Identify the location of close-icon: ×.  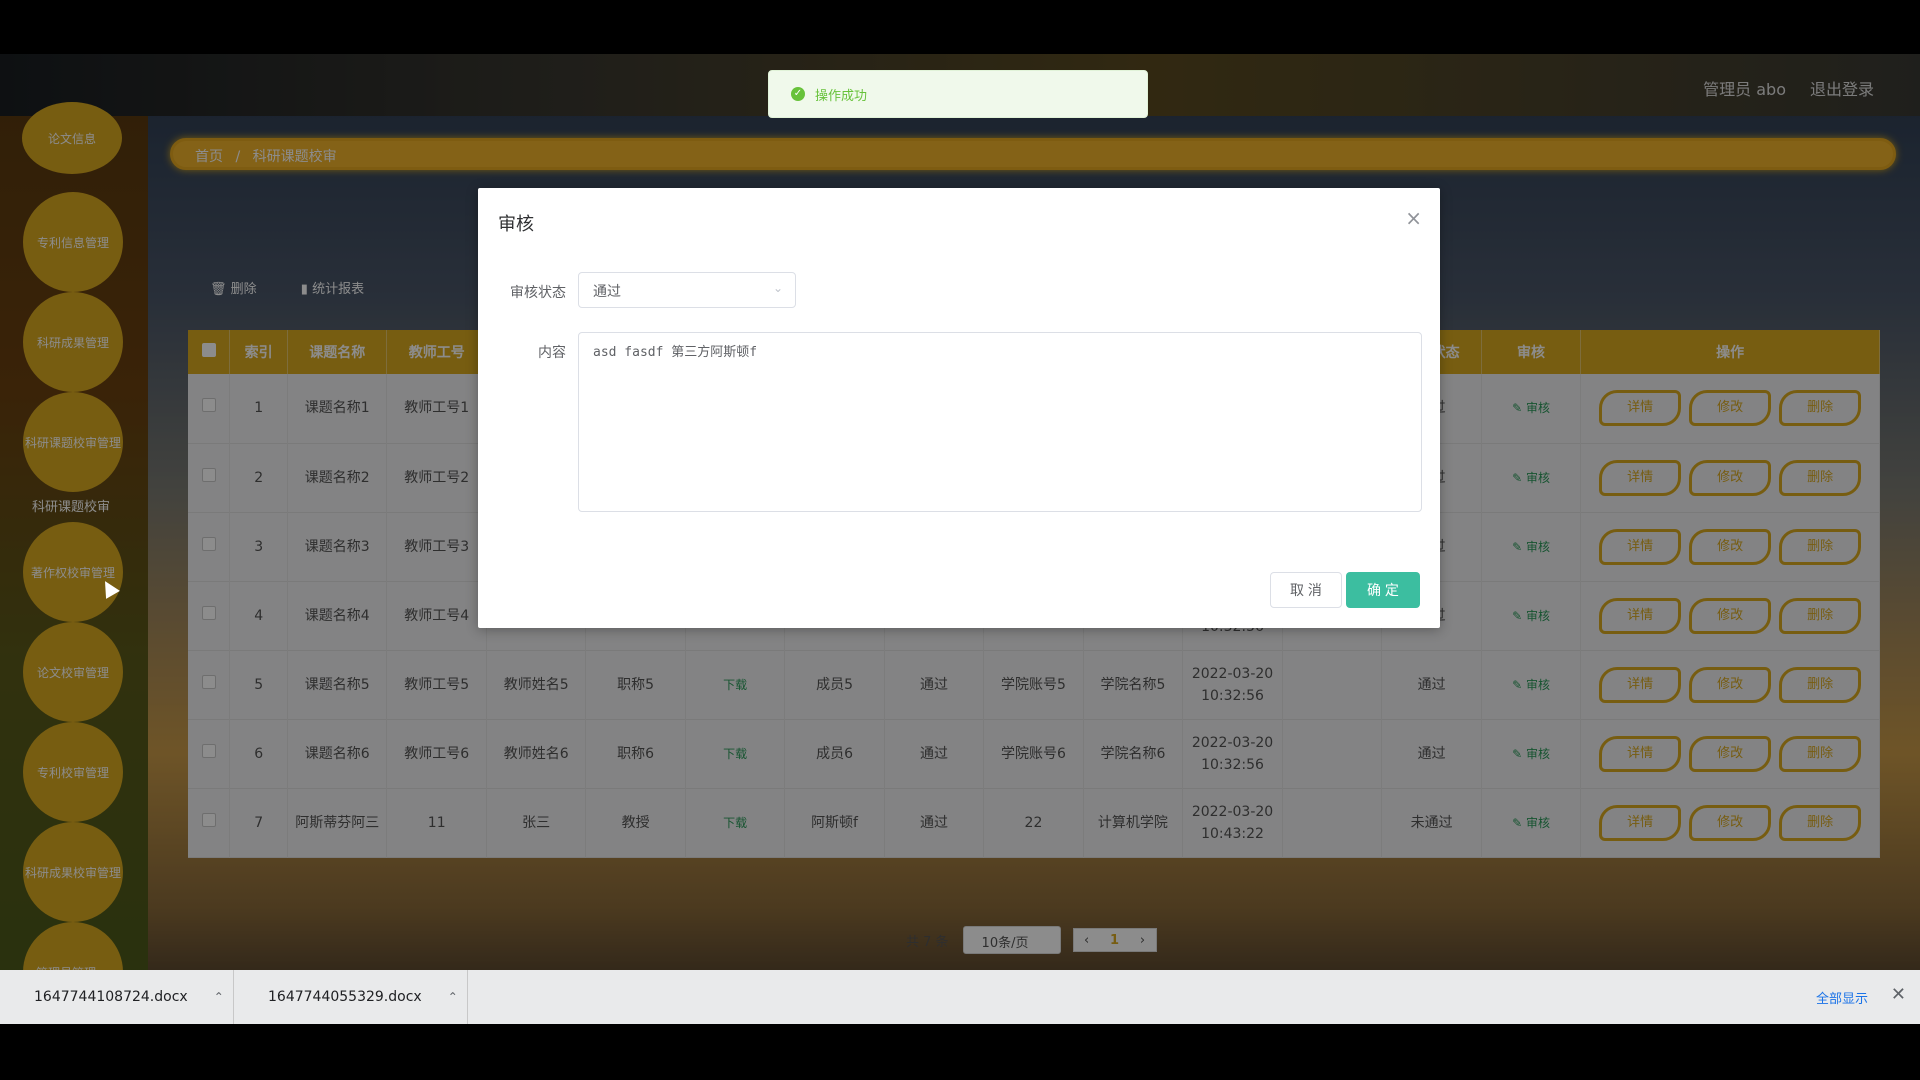
(1413, 218).